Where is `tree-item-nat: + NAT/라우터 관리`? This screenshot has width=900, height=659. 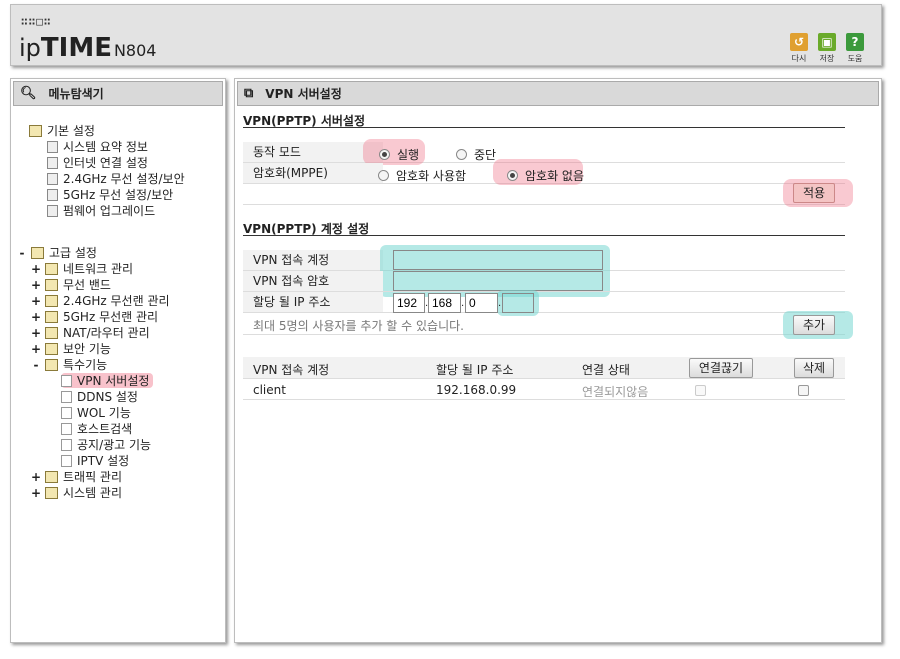 tree-item-nat: + NAT/라우터 관리 is located at coordinates (90, 333).